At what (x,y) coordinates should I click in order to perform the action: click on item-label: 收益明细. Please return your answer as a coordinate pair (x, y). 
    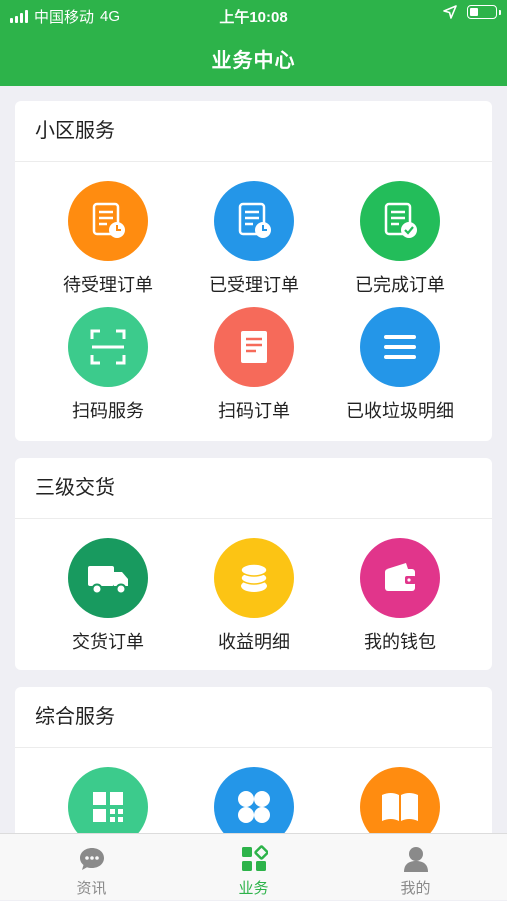
    Looking at the image, I should click on (254, 642).